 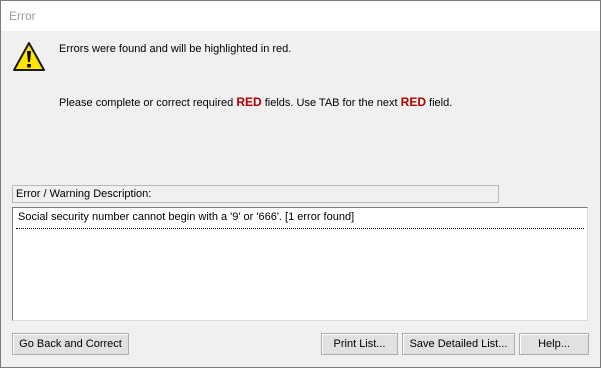 What do you see at coordinates (249, 102) in the screenshot?
I see `red-label-1: RED` at bounding box center [249, 102].